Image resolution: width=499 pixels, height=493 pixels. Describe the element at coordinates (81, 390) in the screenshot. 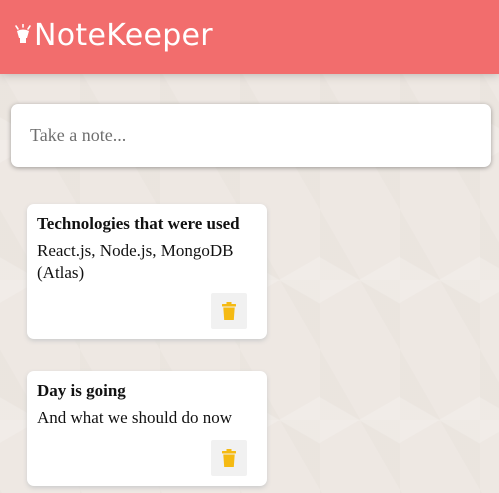

I see `note-title: Day is going` at that location.